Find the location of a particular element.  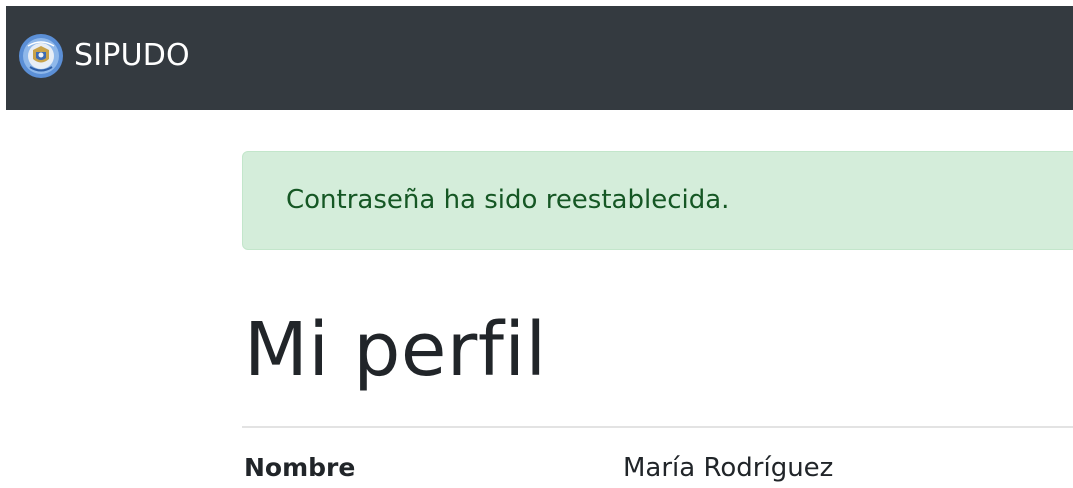

field-label-nombre: Nombre is located at coordinates (300, 467).